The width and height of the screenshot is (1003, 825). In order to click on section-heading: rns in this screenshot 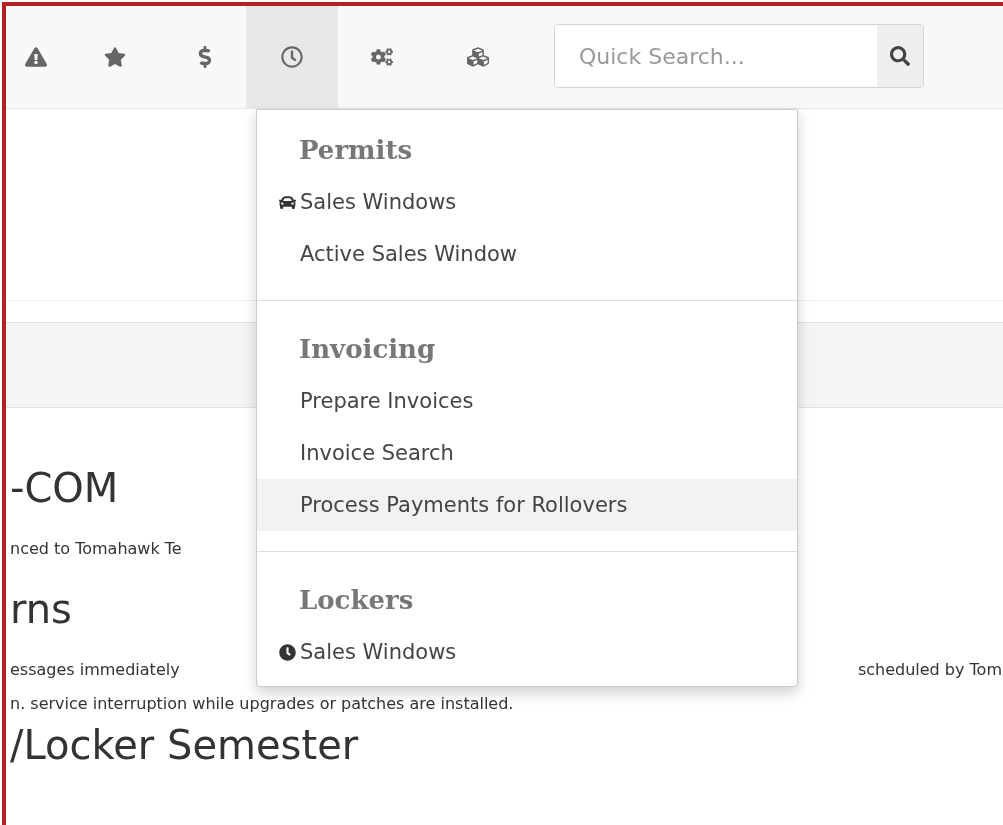, I will do `click(41, 609)`.